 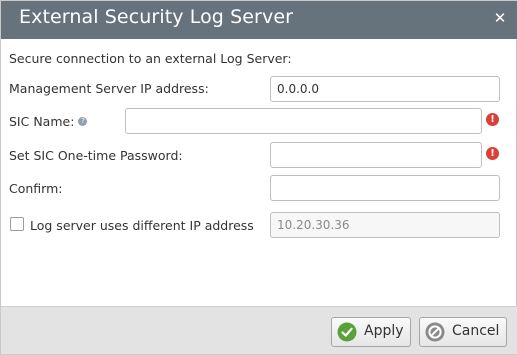 I want to click on sic-name-label-text: SIC Name:, so click(x=42, y=121).